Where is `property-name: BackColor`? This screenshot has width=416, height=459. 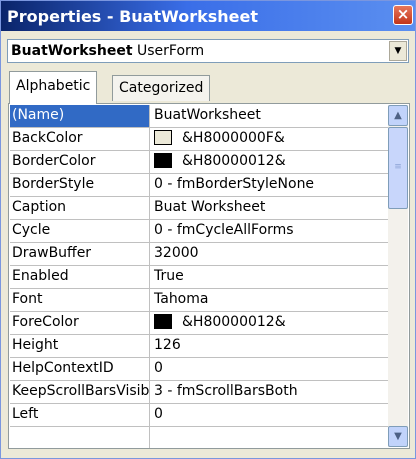 property-name: BackColor is located at coordinates (80, 139).